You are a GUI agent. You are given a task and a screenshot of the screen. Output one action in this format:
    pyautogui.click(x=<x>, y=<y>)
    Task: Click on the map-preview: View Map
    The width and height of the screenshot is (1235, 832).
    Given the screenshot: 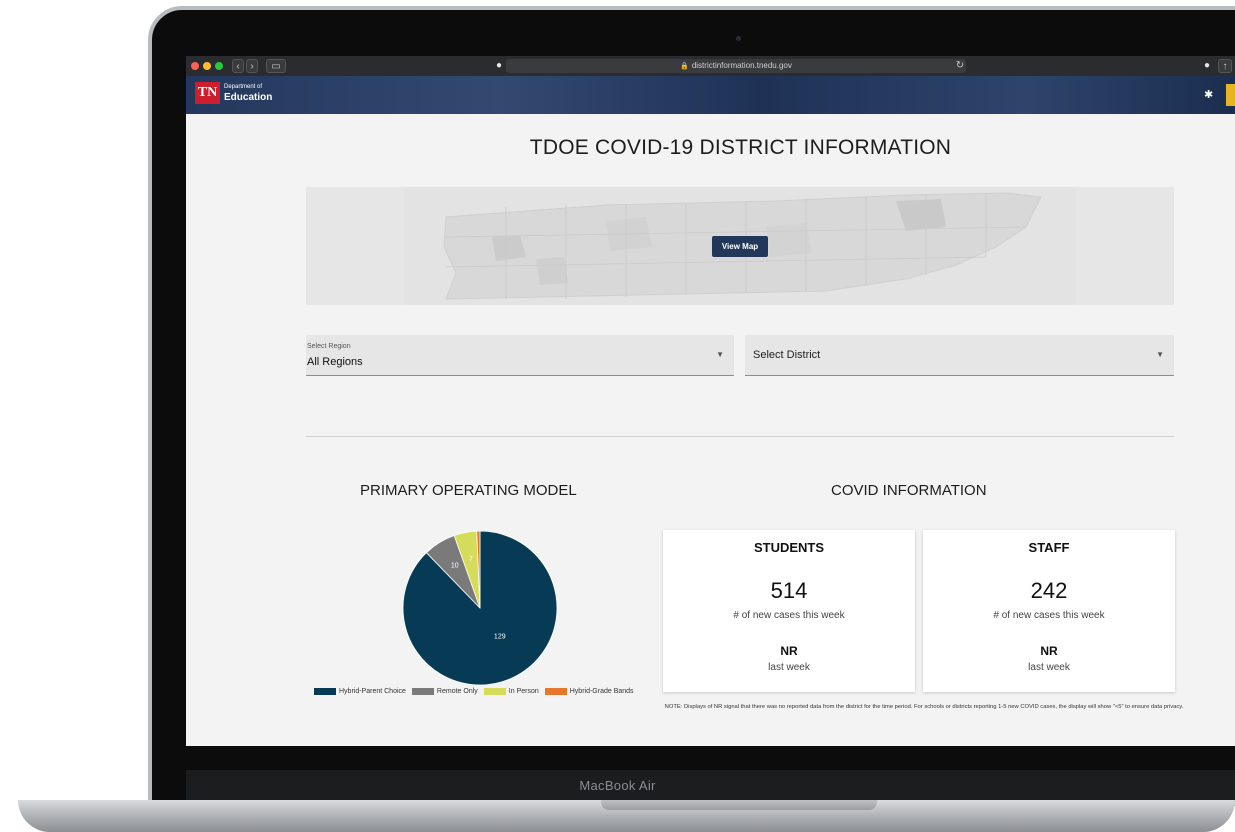 What is the action you would take?
    pyautogui.click(x=740, y=246)
    